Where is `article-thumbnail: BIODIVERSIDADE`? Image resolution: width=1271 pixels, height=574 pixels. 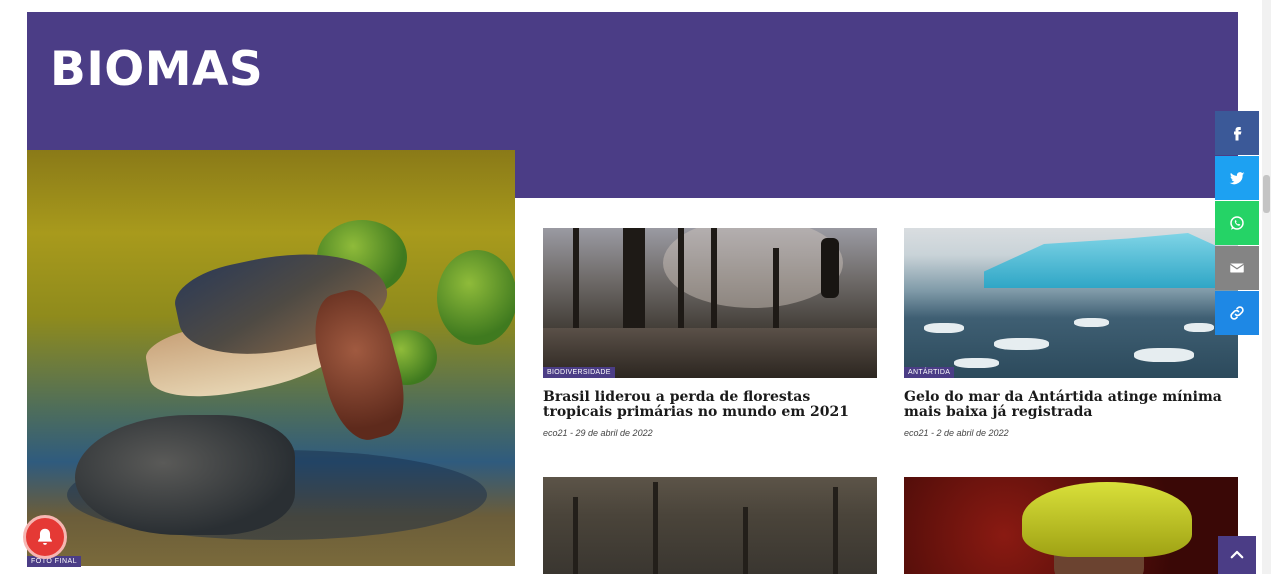
article-thumbnail: BIODIVERSIDADE is located at coordinates (710, 303).